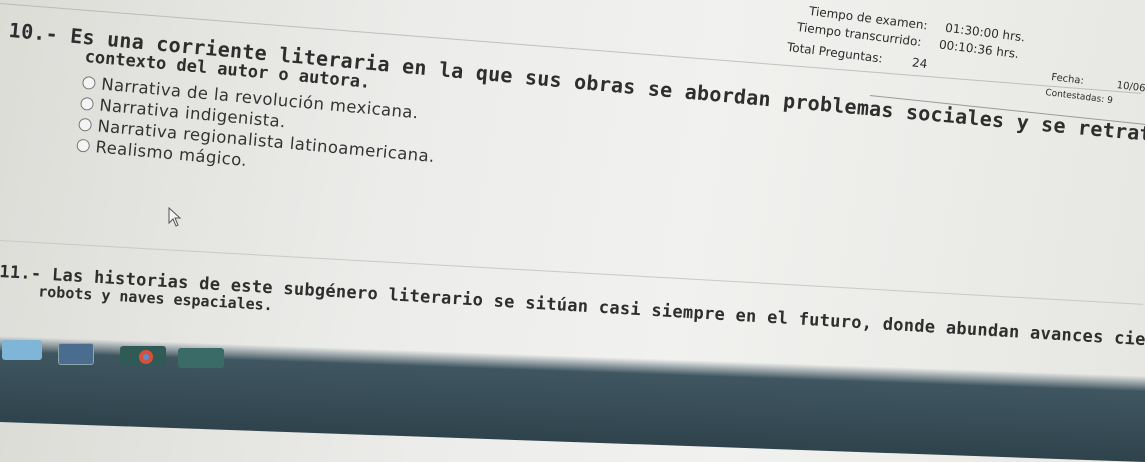  Describe the element at coordinates (22, 350) in the screenshot. I see `start-icon` at that location.